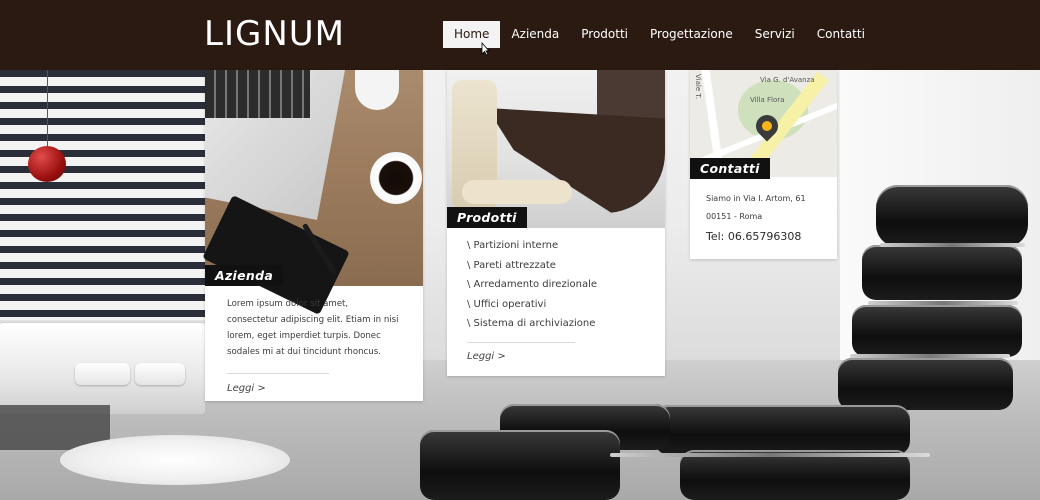 The height and width of the screenshot is (500, 1040). Describe the element at coordinates (396, 178) in the screenshot. I see `coffee-cup` at that location.